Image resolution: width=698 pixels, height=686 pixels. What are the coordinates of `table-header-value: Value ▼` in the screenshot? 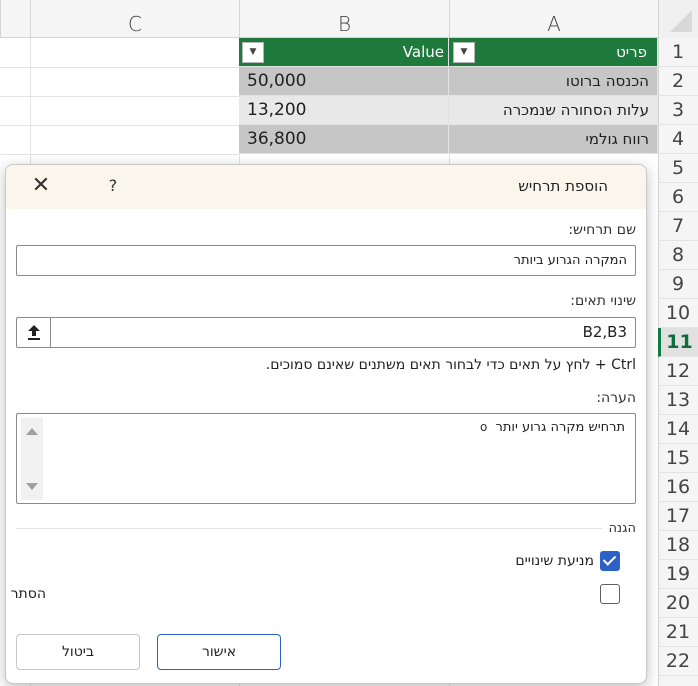 It's located at (344, 52).